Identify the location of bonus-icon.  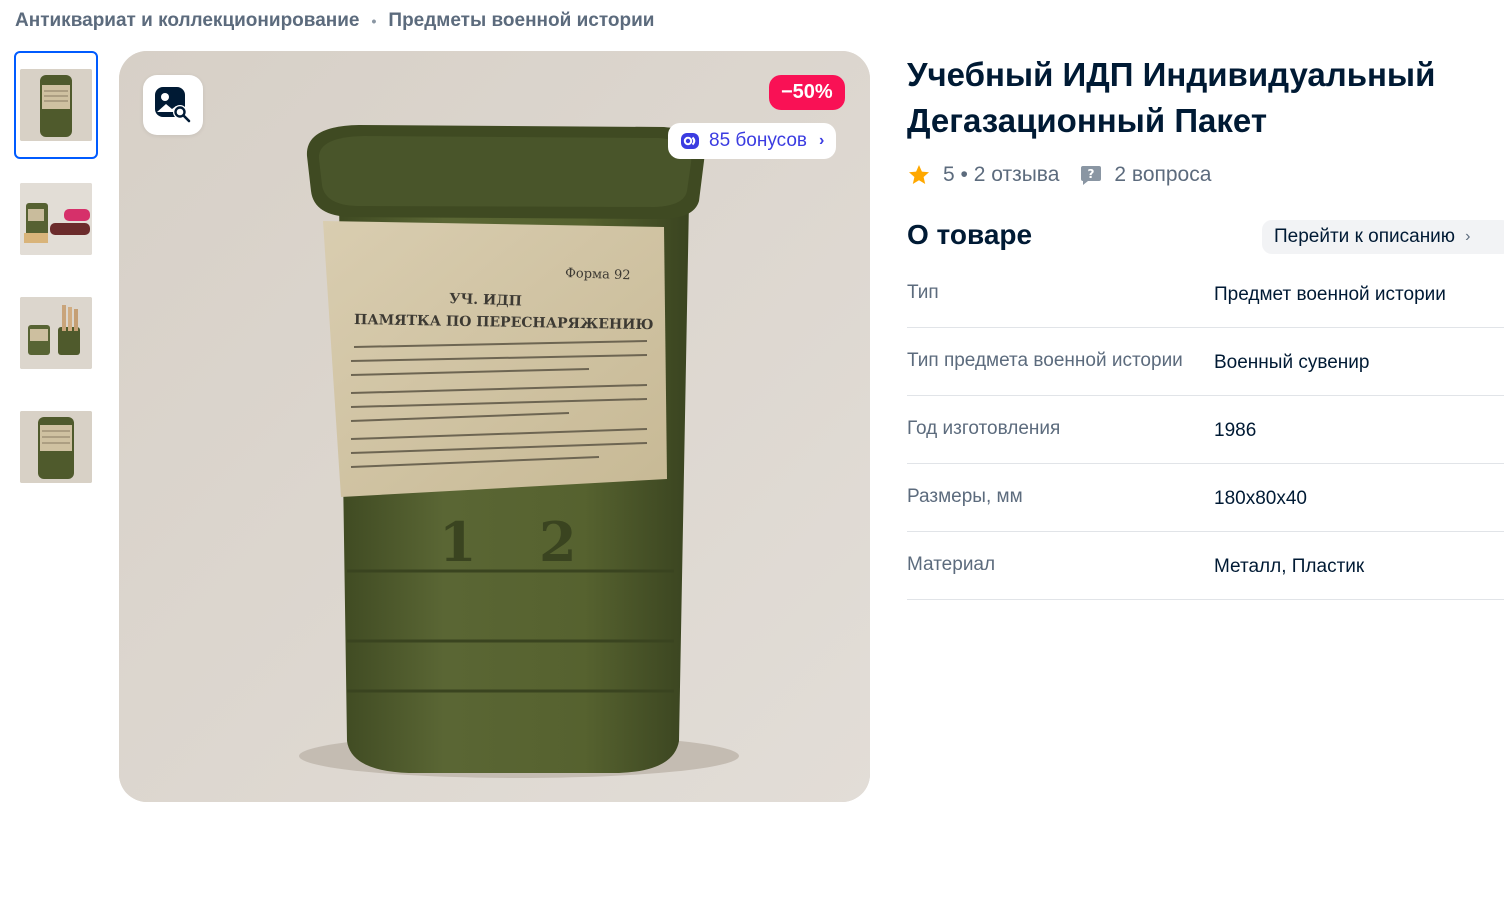
(690, 141).